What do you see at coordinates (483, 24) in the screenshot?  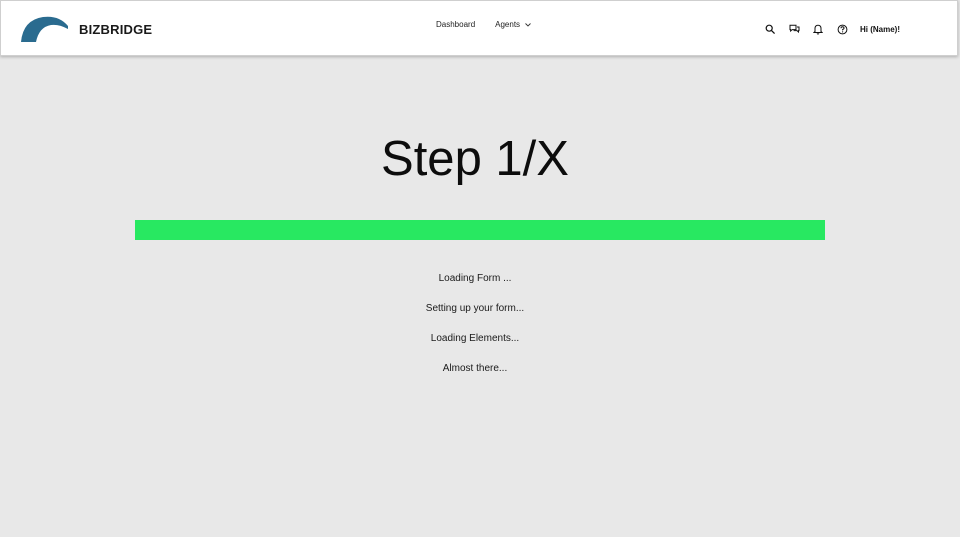 I see `main-nav: Dashboard Agents` at bounding box center [483, 24].